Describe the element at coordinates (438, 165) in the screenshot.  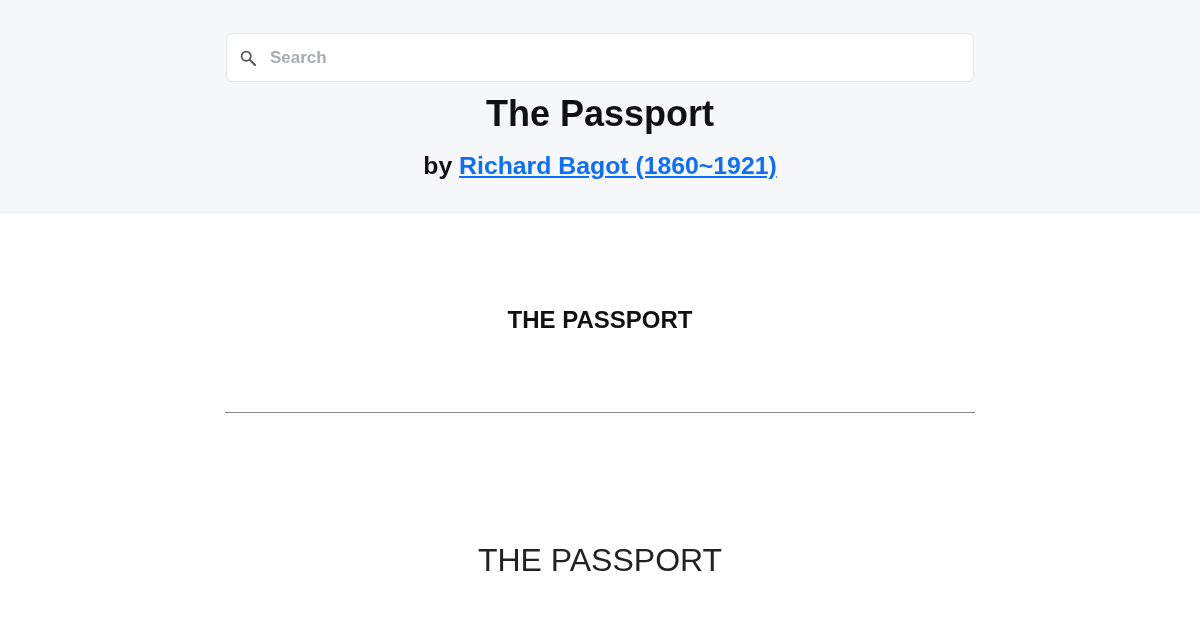
I see `byline-text: by` at that location.